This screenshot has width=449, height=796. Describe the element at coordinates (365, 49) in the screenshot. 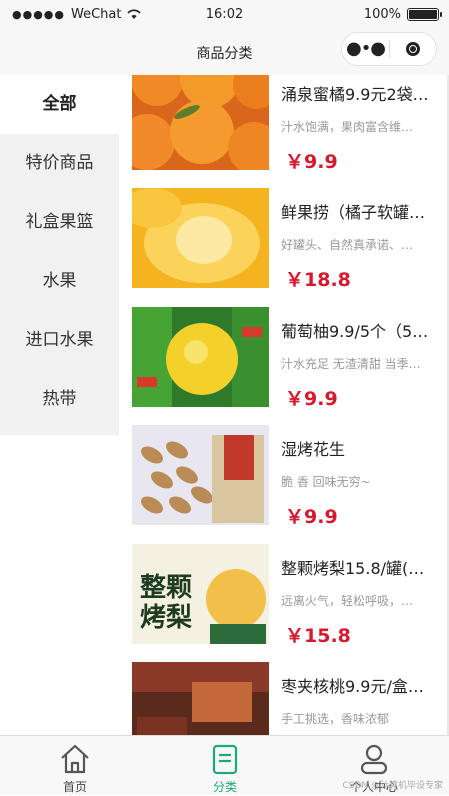

I see `more-dots-icon: ●•●` at that location.